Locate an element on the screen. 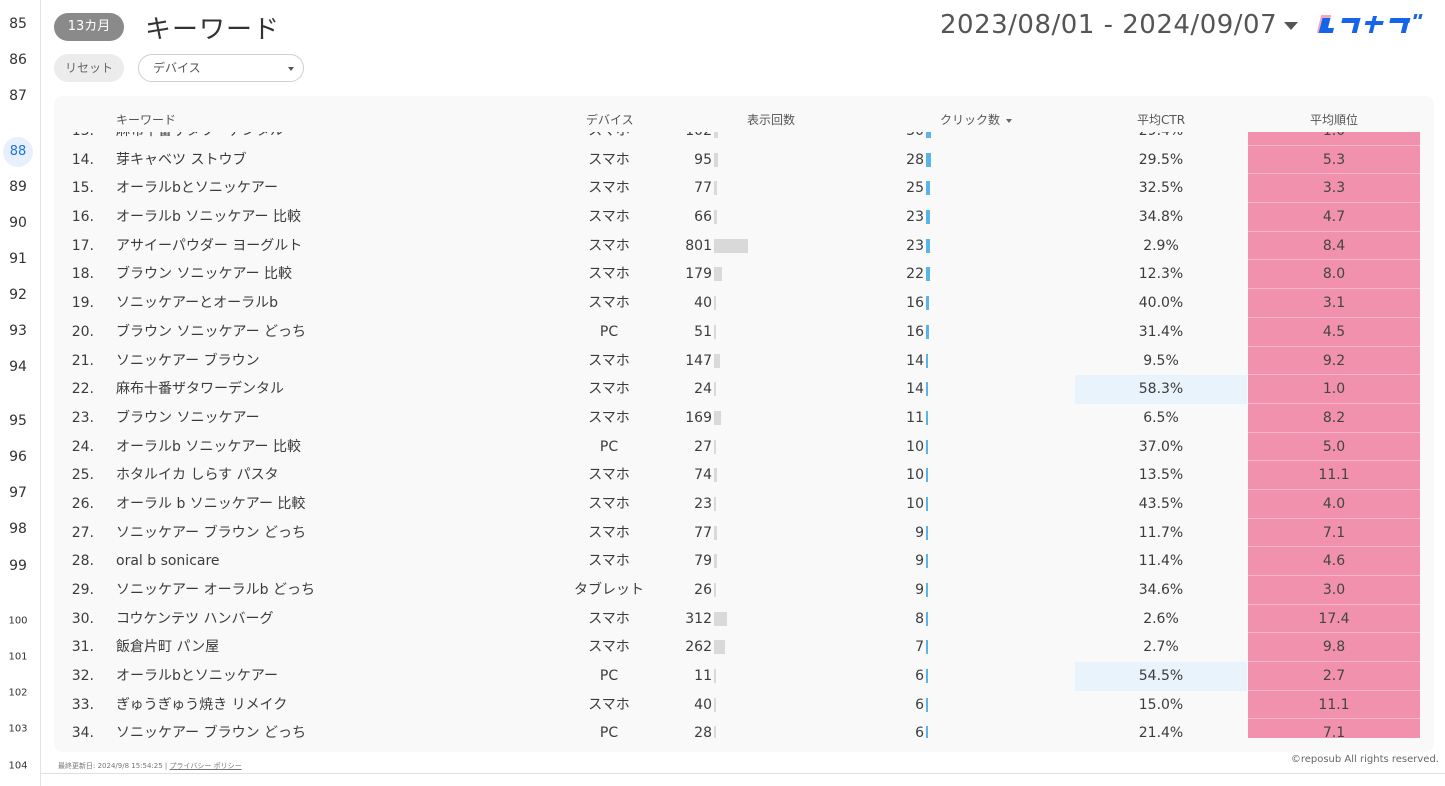 This screenshot has width=1445, height=786. row-number: 86 is located at coordinates (18, 60).